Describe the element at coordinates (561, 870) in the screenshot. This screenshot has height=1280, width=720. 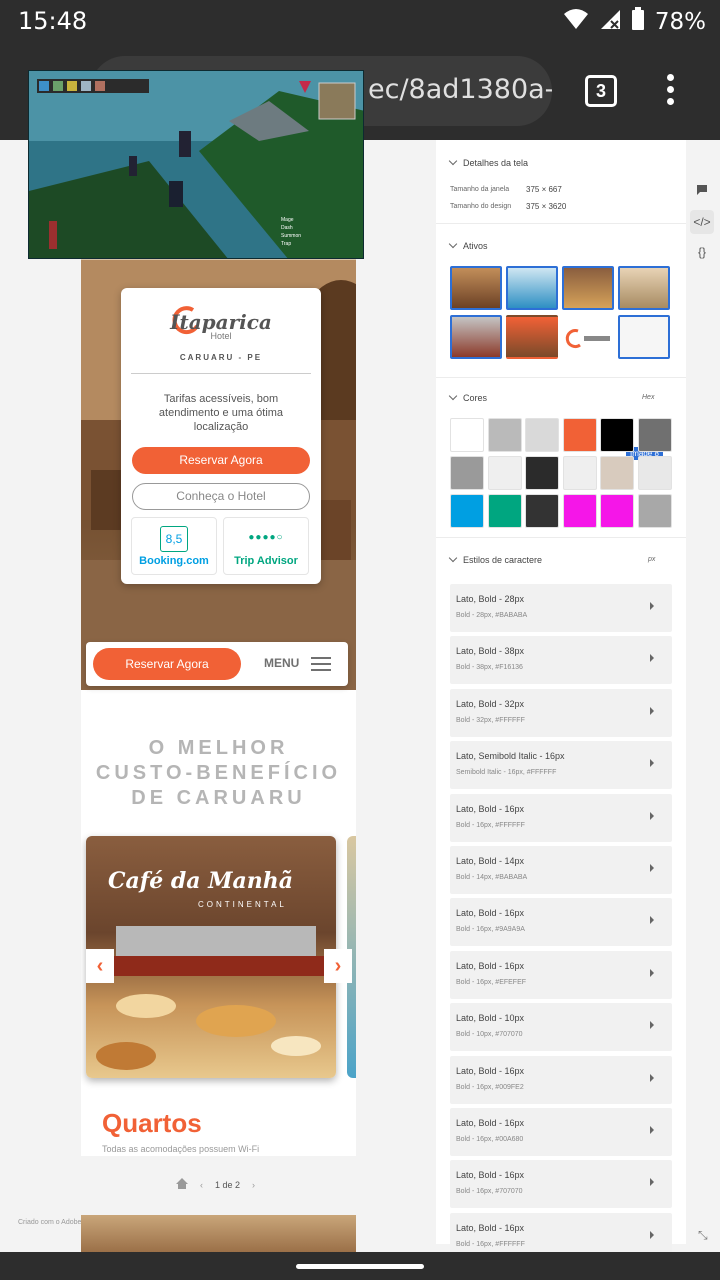
I see `char-style-row: Lato, Bold - 14px Bold - 14px, #BABABA` at that location.